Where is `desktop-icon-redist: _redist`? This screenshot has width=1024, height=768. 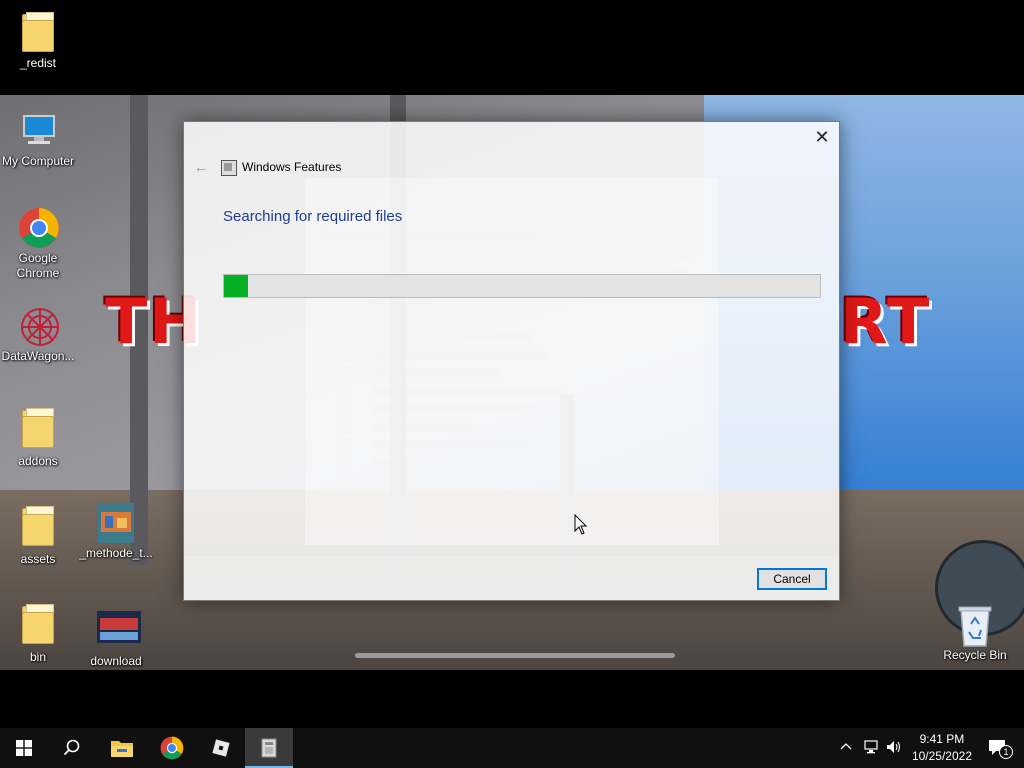 desktop-icon-redist: _redist is located at coordinates (38, 41).